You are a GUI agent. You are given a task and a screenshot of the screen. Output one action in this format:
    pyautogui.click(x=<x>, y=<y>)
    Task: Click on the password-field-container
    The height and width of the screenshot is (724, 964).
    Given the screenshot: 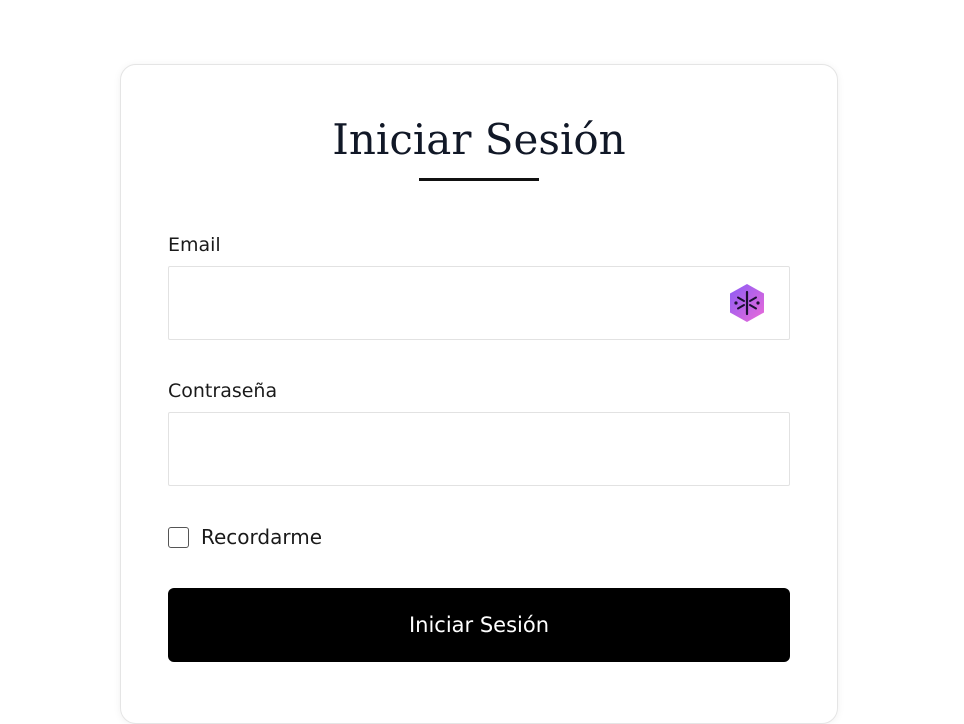 What is the action you would take?
    pyautogui.click(x=479, y=449)
    